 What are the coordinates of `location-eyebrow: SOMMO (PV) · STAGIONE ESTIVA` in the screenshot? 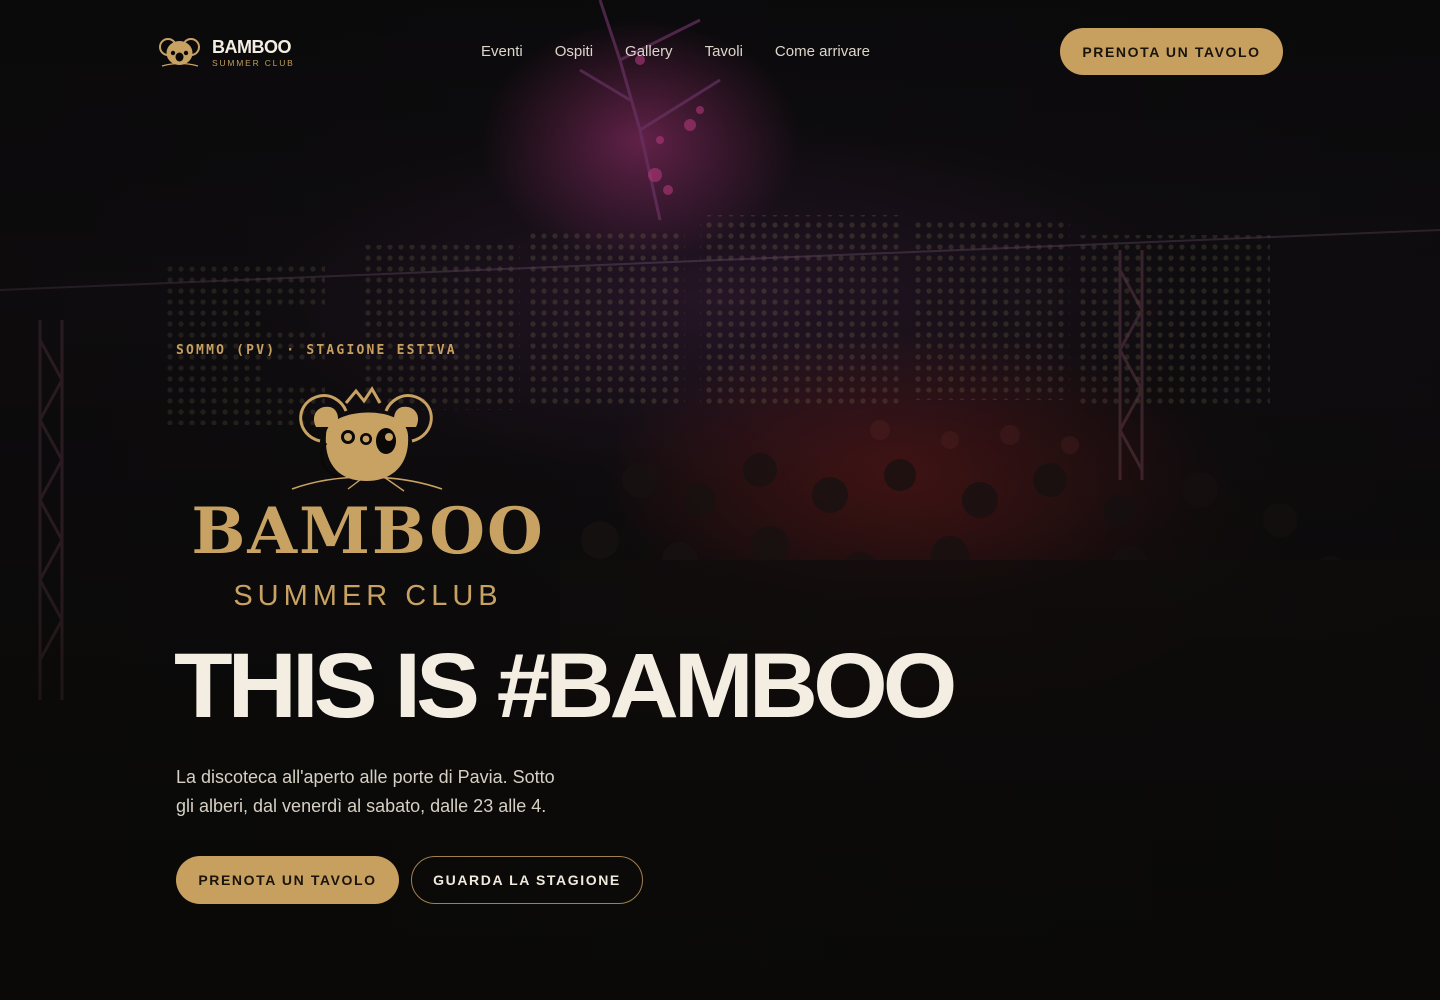 It's located at (316, 350).